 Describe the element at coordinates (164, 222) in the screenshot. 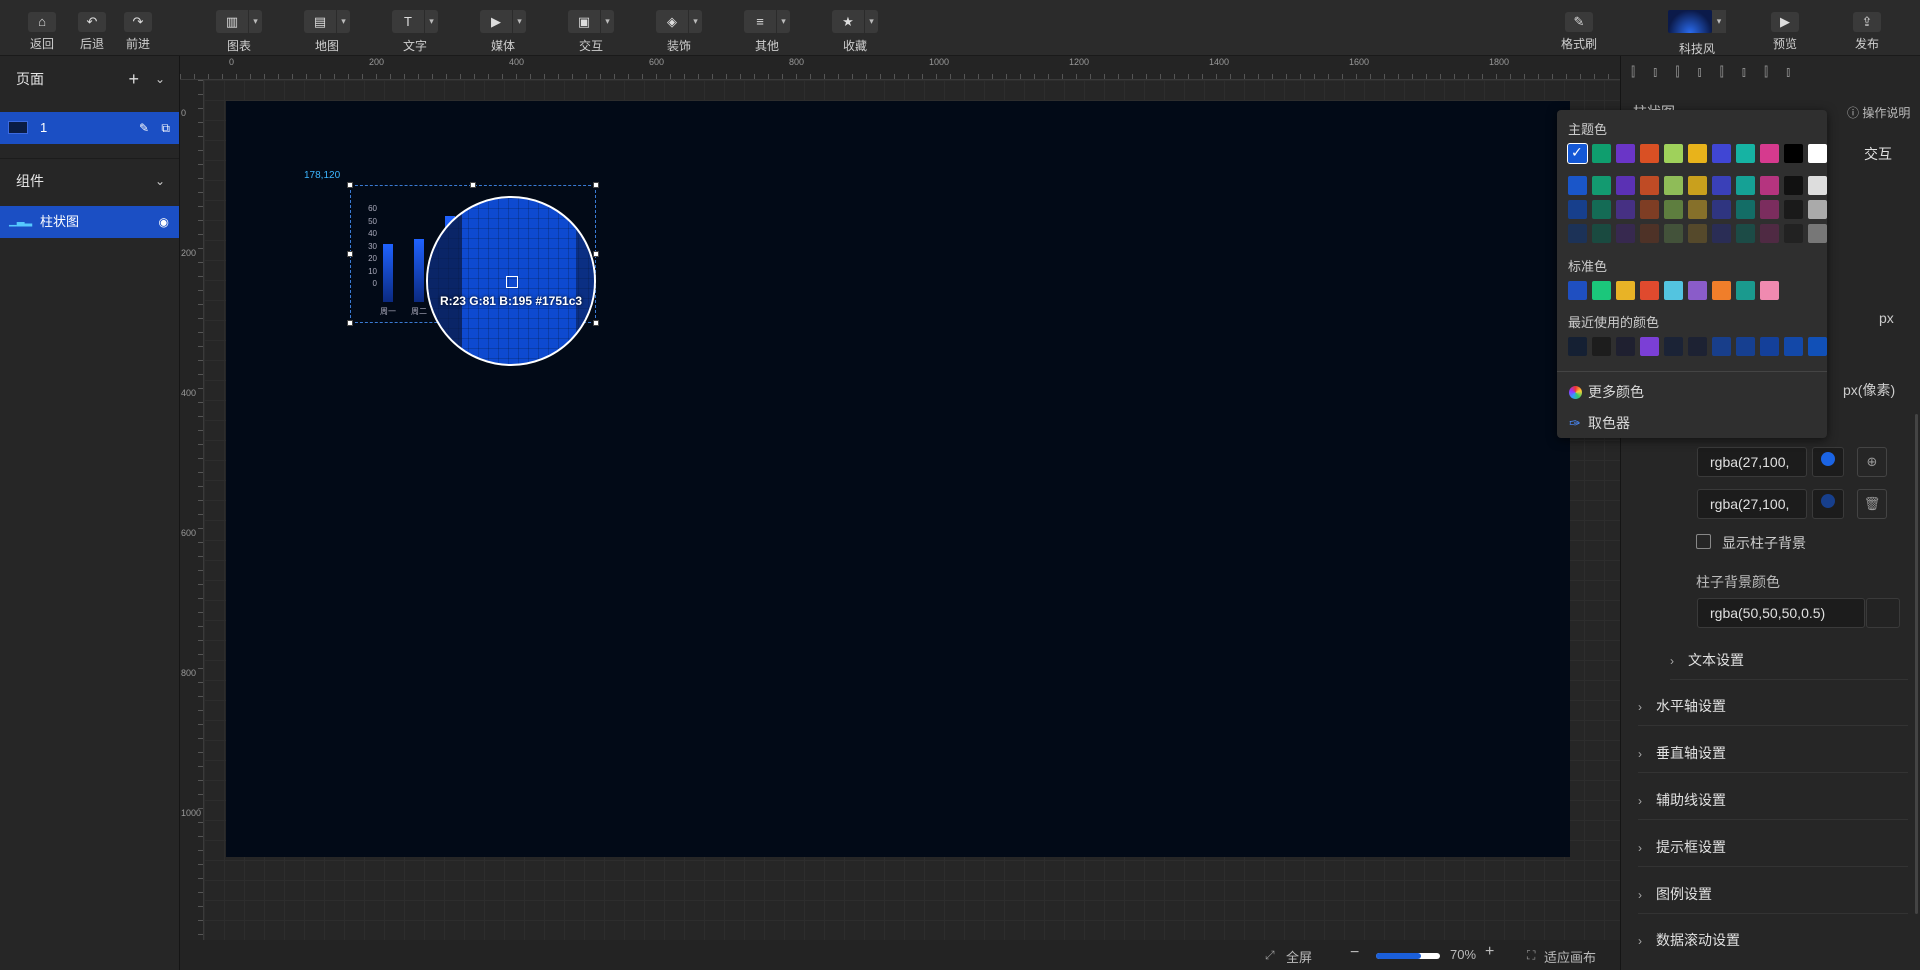

I see `eye-icon: ◉` at that location.